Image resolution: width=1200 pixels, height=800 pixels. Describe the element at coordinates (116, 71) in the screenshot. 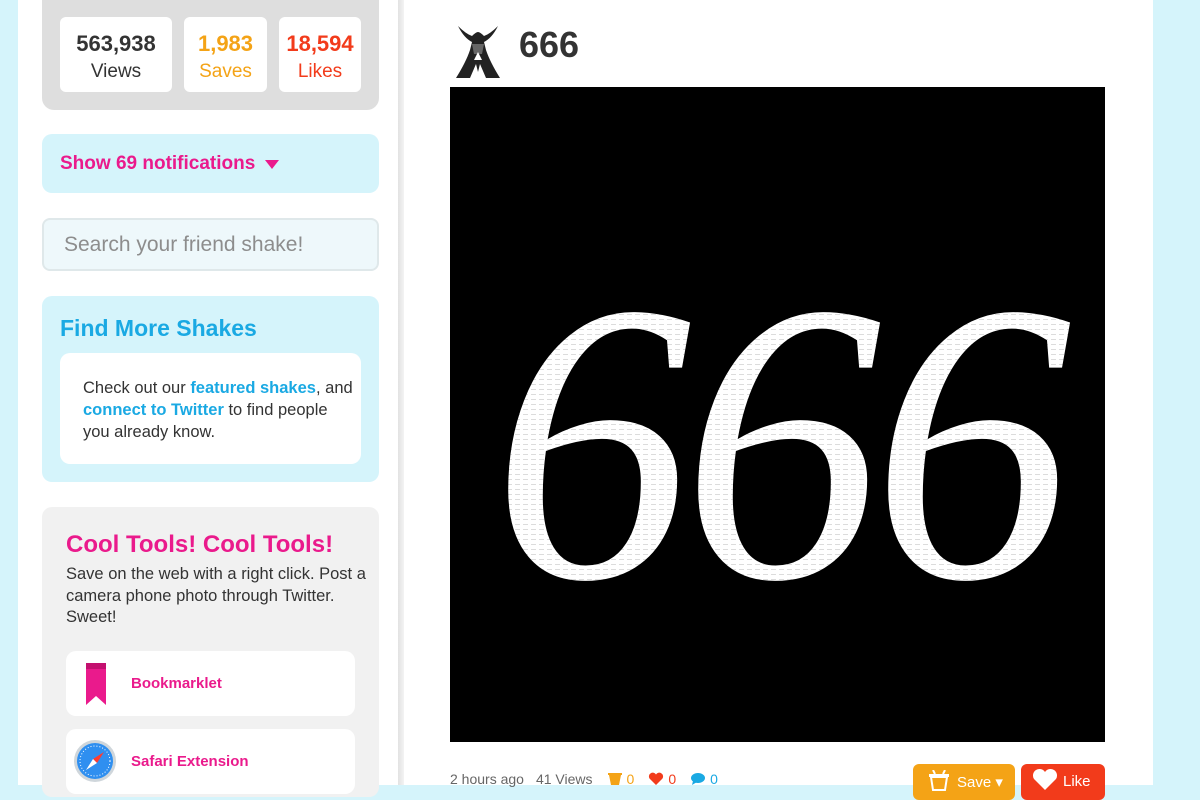

I see `views-label: Views` at that location.